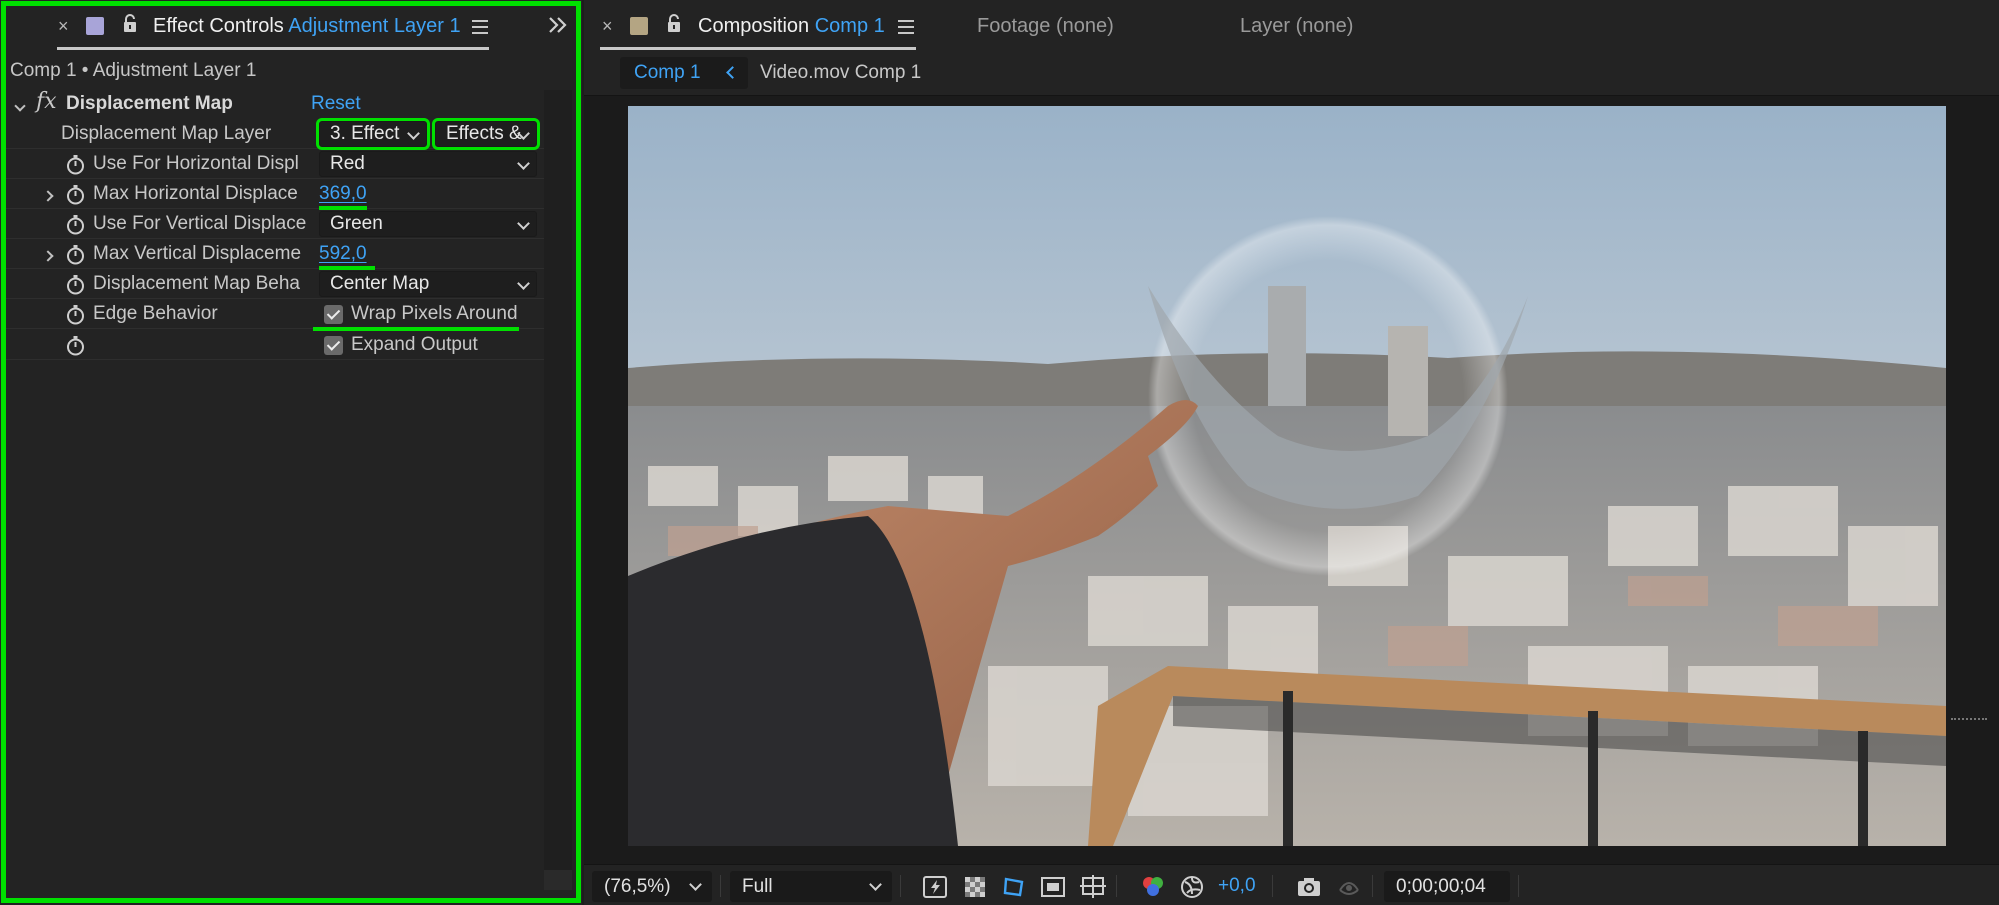  Describe the element at coordinates (414, 345) in the screenshot. I see `expand-output-label: Expand Output` at that location.